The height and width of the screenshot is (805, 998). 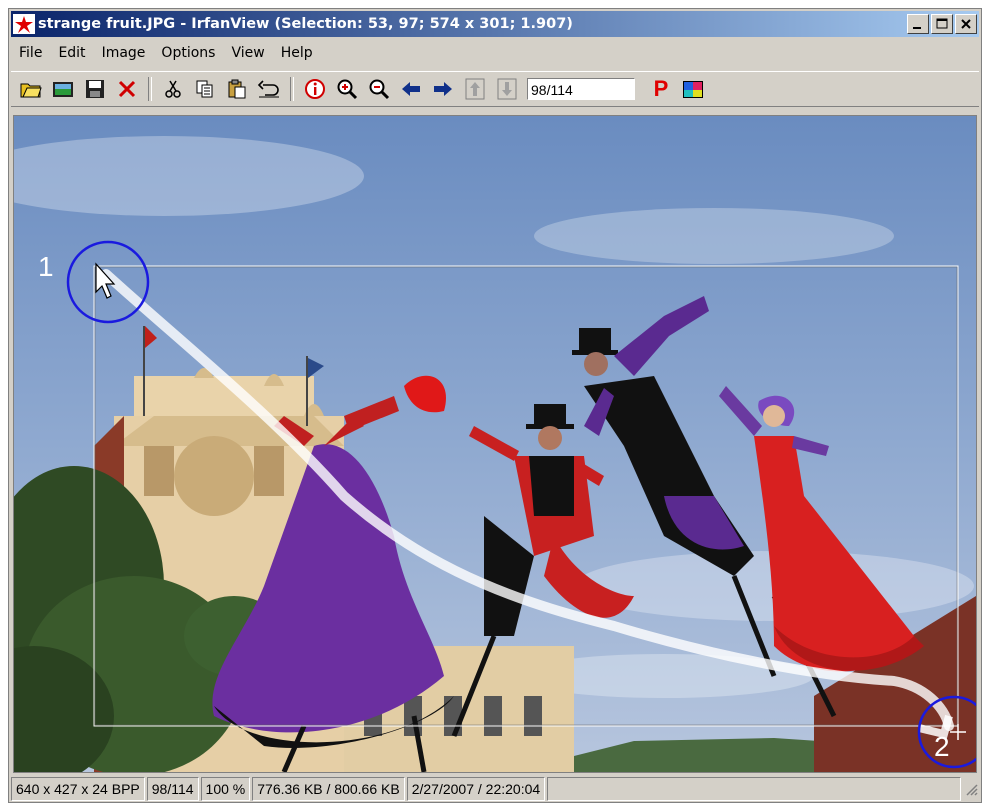 What do you see at coordinates (225, 789) in the screenshot?
I see `status-zoom: 100 %` at bounding box center [225, 789].